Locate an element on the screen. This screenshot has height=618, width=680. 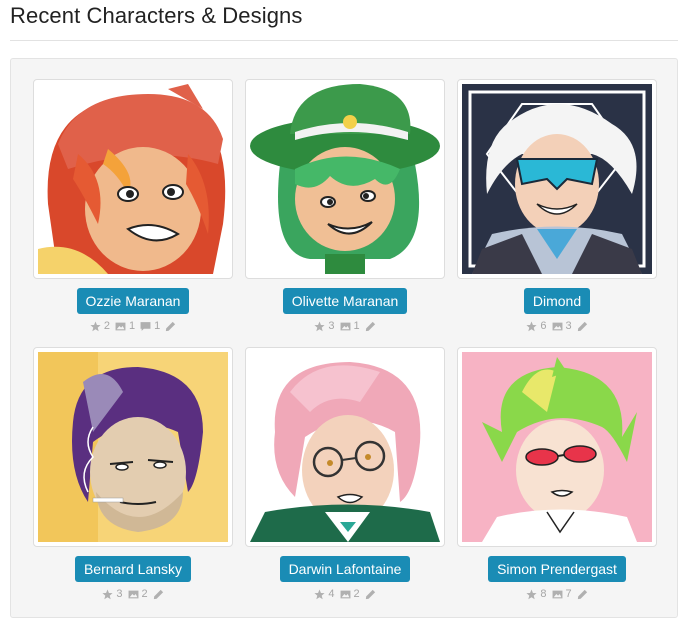
character-card: Dimond 6 3 is located at coordinates (557, 205).